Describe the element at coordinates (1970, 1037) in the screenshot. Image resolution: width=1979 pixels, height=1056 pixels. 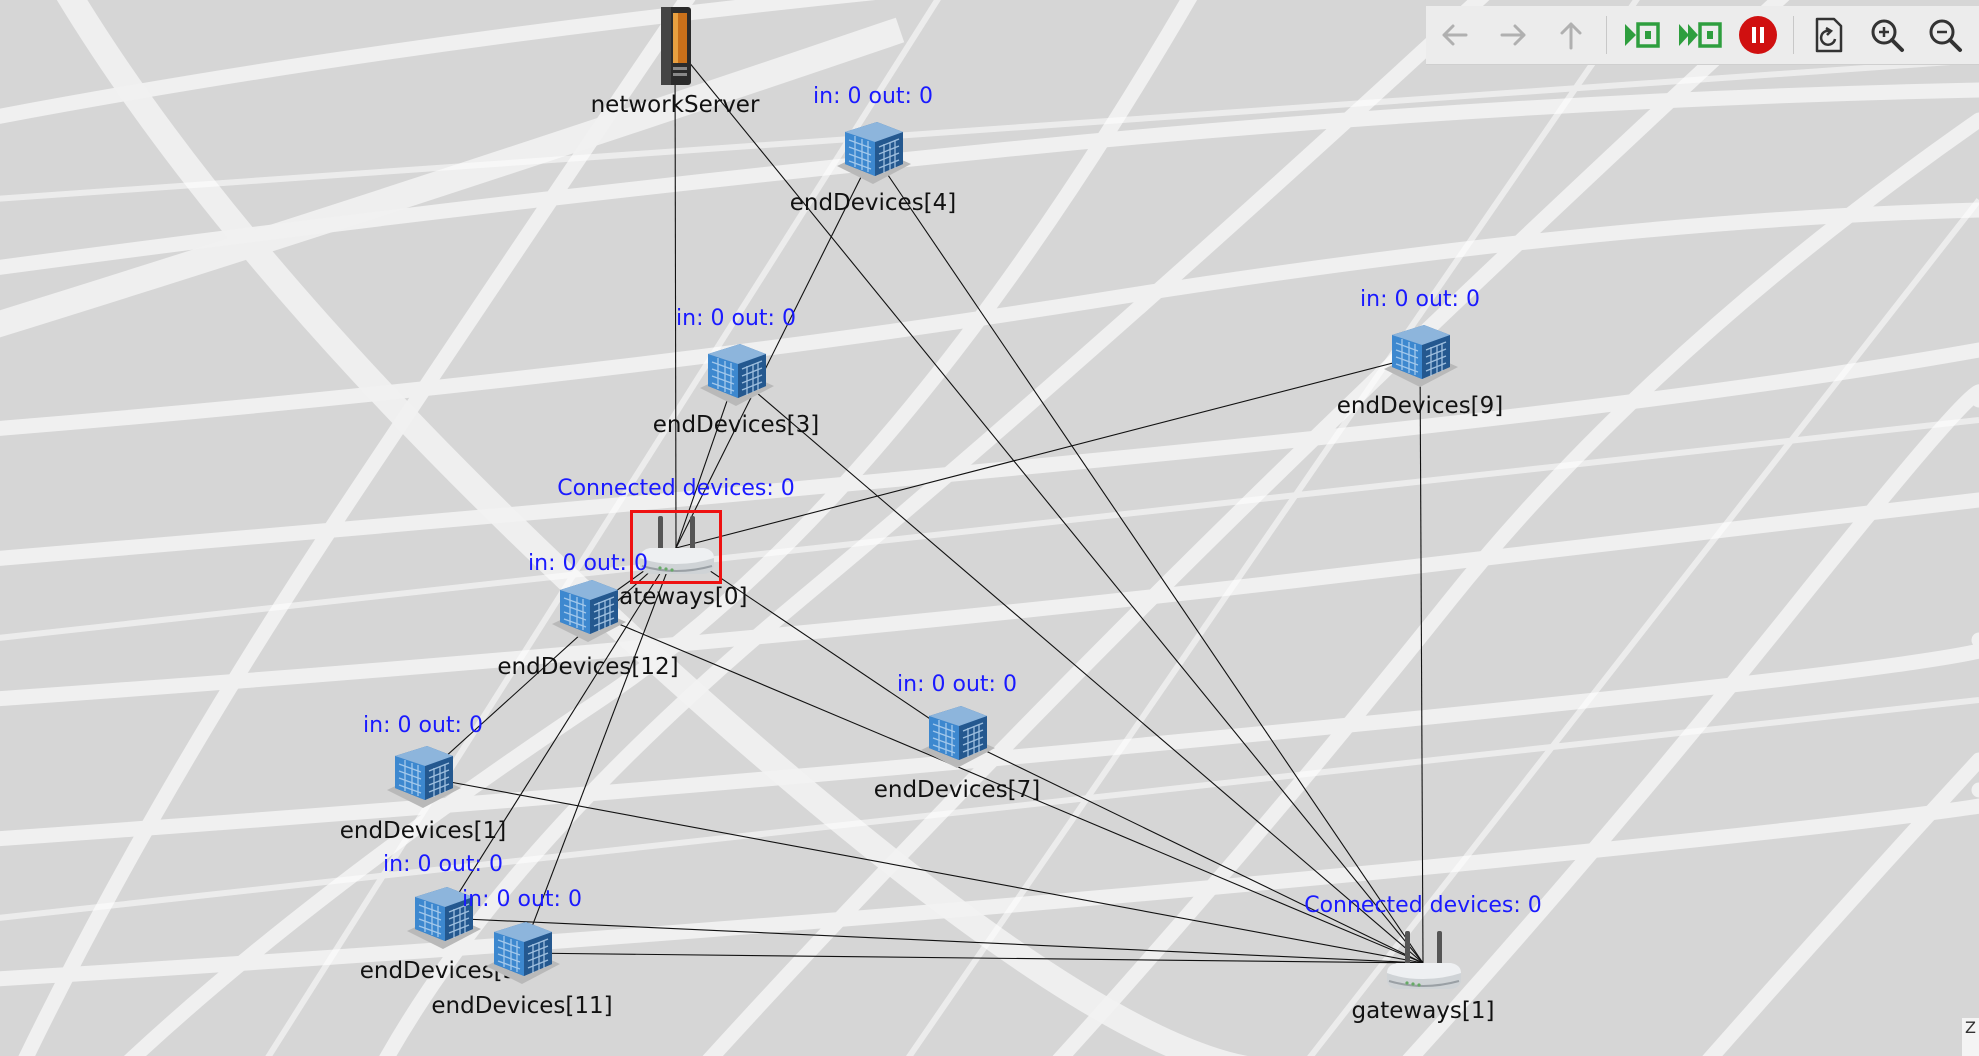
I see `zoom-indicator: Z` at that location.